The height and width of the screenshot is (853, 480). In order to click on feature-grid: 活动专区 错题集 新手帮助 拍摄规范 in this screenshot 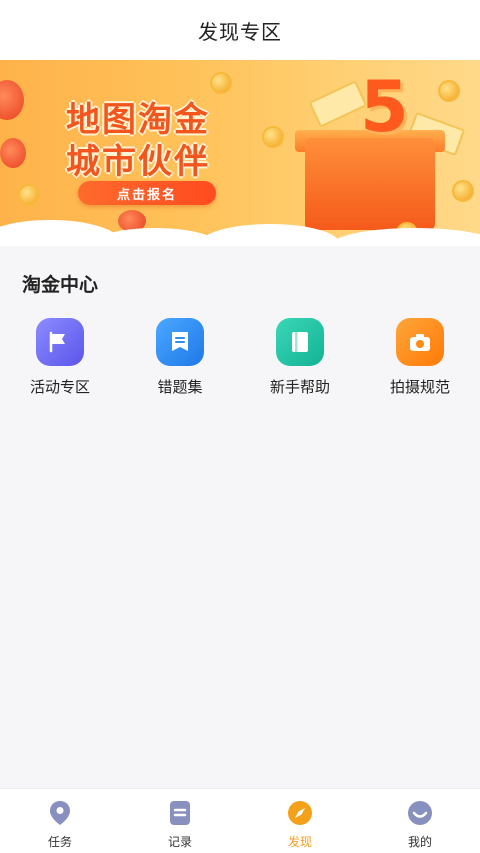, I will do `click(240, 357)`.